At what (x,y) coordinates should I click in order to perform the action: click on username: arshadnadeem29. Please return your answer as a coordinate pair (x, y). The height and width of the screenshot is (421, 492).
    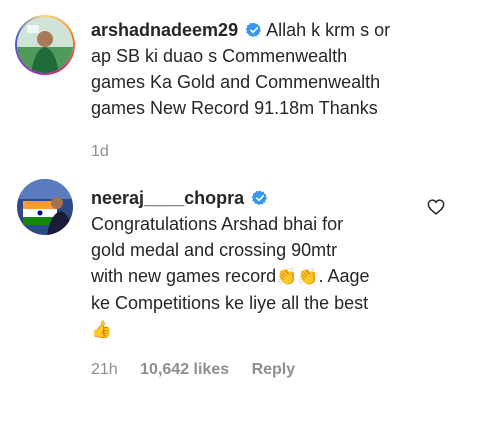
    Looking at the image, I should click on (164, 30).